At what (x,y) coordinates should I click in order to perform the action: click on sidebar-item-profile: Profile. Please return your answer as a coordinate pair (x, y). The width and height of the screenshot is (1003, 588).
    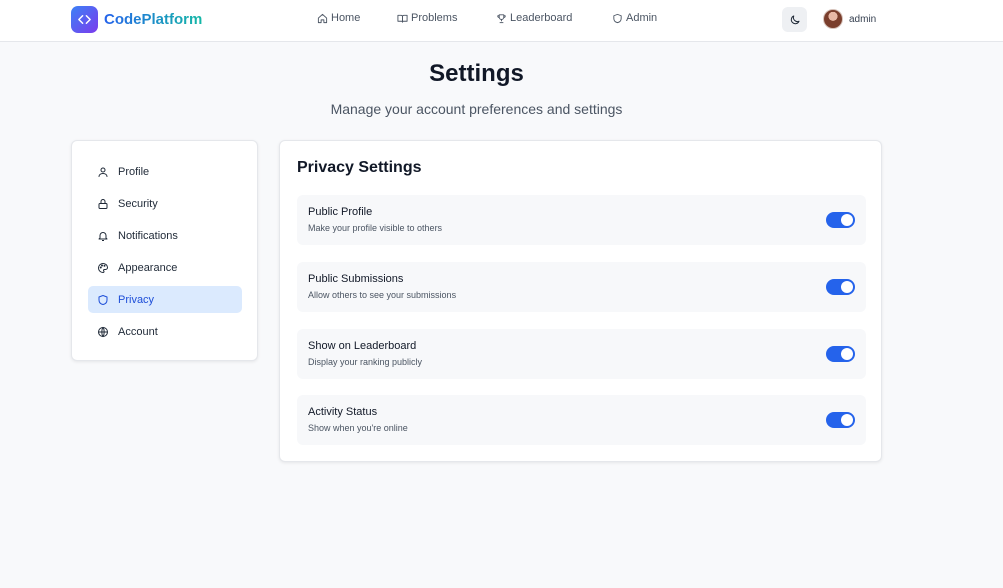
    Looking at the image, I should click on (165, 171).